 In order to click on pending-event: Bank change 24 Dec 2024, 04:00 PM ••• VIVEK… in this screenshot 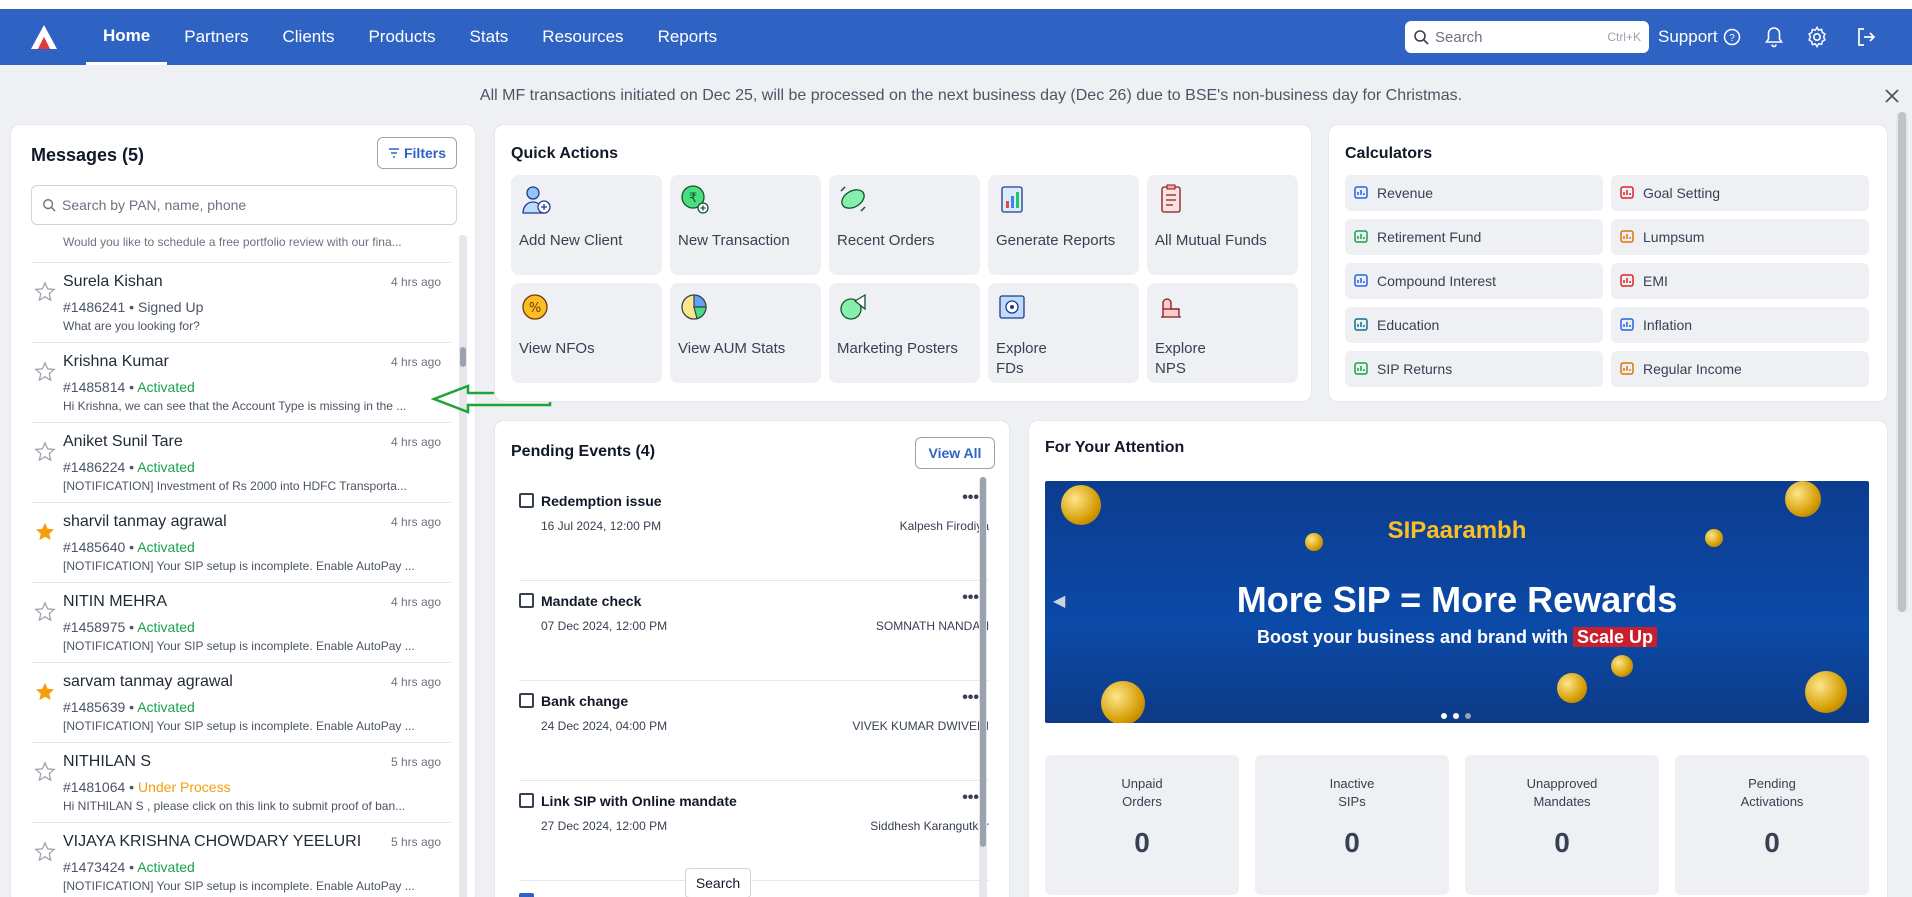, I will do `click(754, 731)`.